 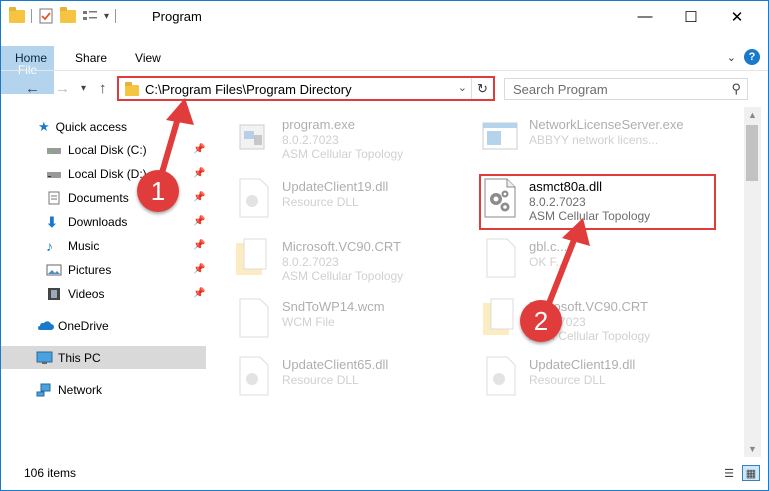 I want to click on sidebar-item-this-pc: This PC, so click(x=103, y=357).